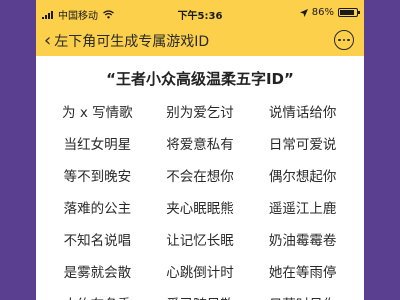 This screenshot has width=400, height=300. I want to click on name-item: 大约在冬季, so click(97, 296).